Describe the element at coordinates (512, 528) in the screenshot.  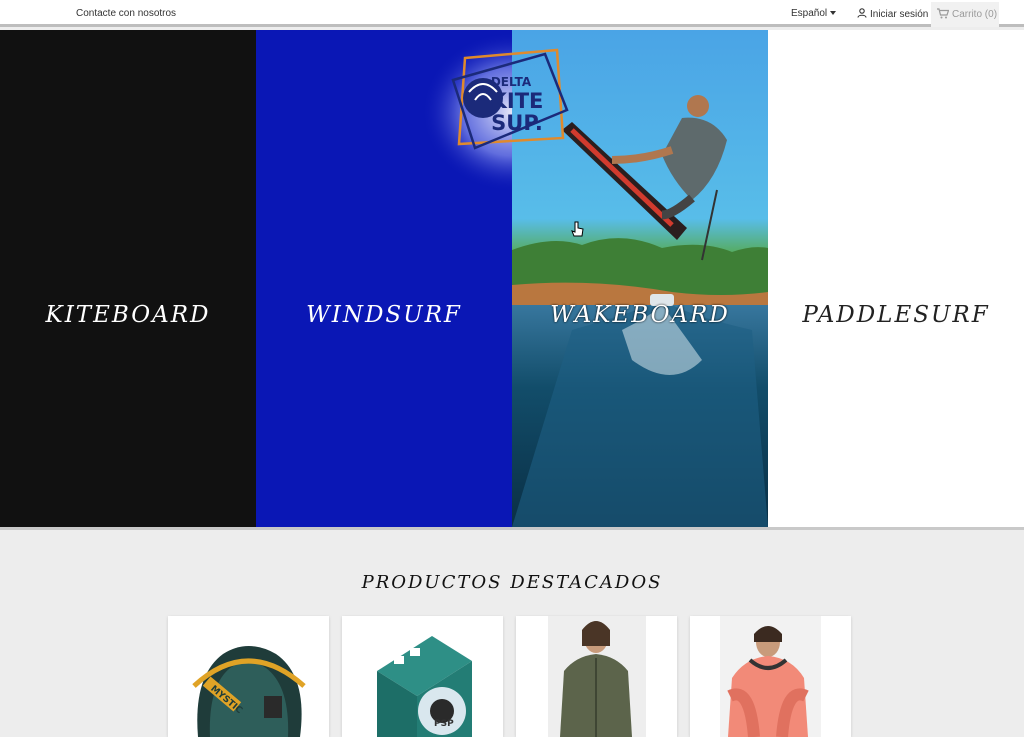
I see `section-divider` at that location.